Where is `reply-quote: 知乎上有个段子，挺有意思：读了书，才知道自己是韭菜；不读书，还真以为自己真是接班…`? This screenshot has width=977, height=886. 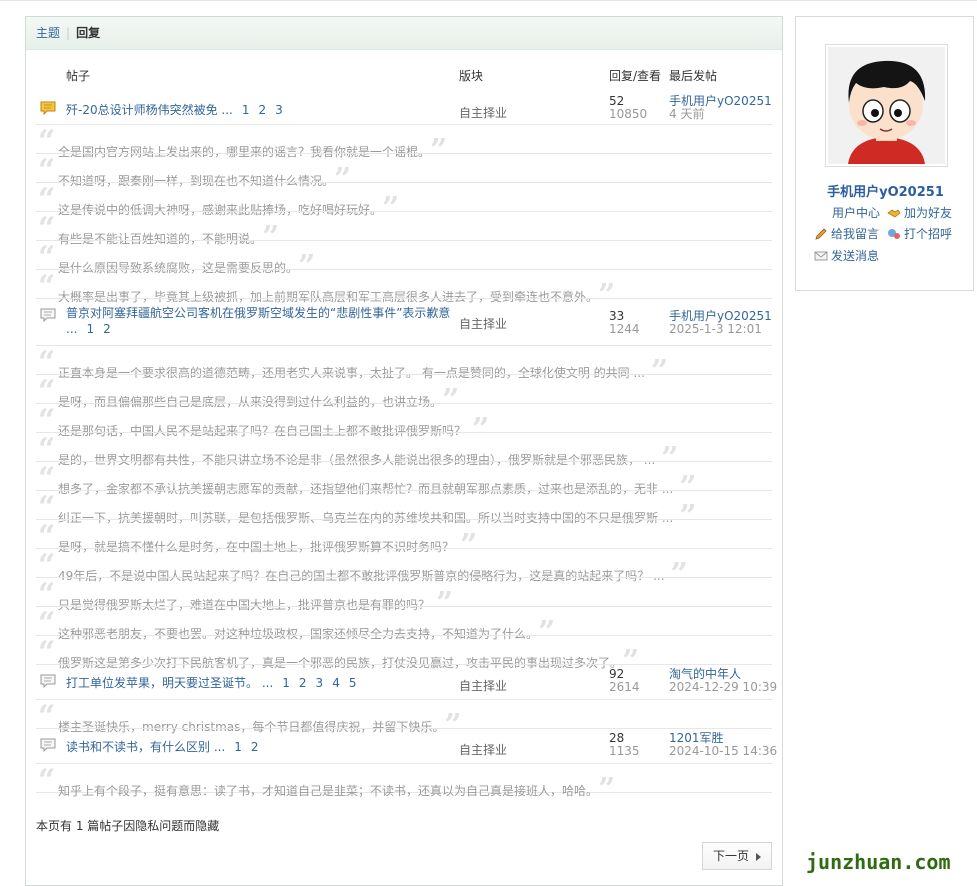
reply-quote: 知乎上有个段子，挺有意思：读了书，才知道自己是韭菜；不读书，还真以为自己真是接班… is located at coordinates (325, 791).